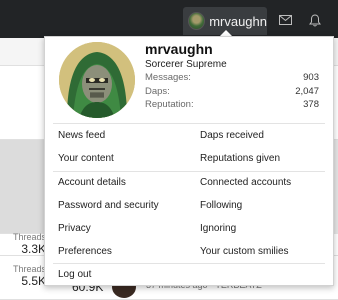 The width and height of the screenshot is (338, 300). What do you see at coordinates (311, 77) in the screenshot?
I see `stat-value: 903` at bounding box center [311, 77].